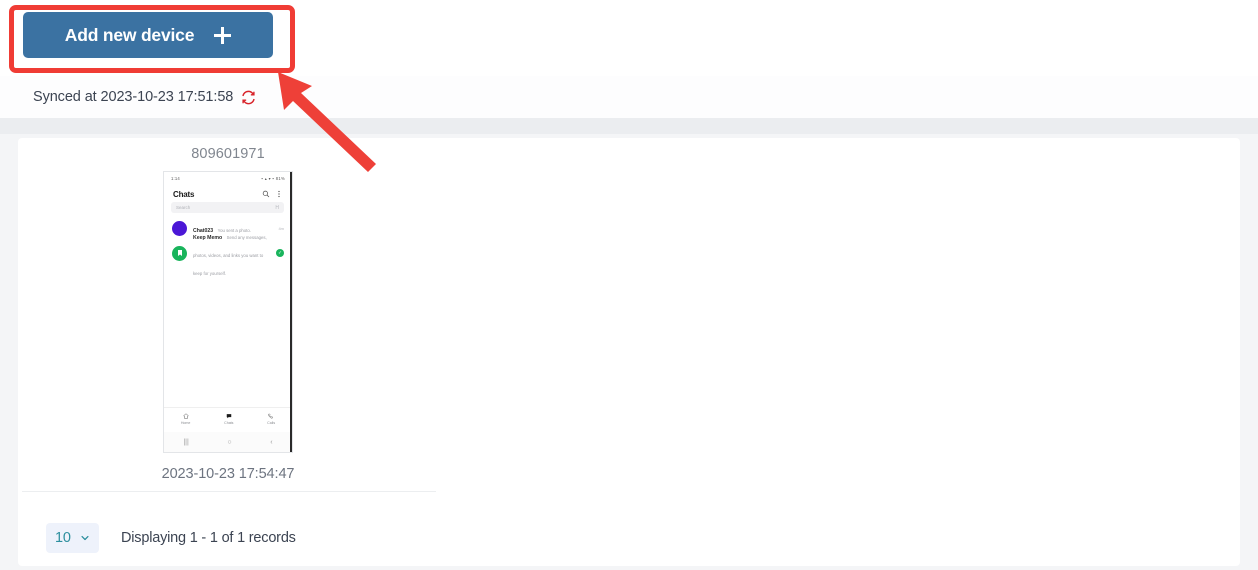 The image size is (1258, 570). I want to click on phone-nav-calls: Calls, so click(271, 419).